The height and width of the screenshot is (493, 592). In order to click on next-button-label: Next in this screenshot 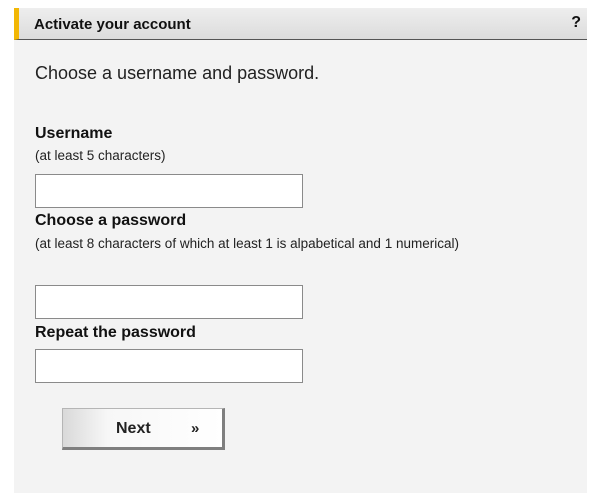, I will do `click(133, 428)`.